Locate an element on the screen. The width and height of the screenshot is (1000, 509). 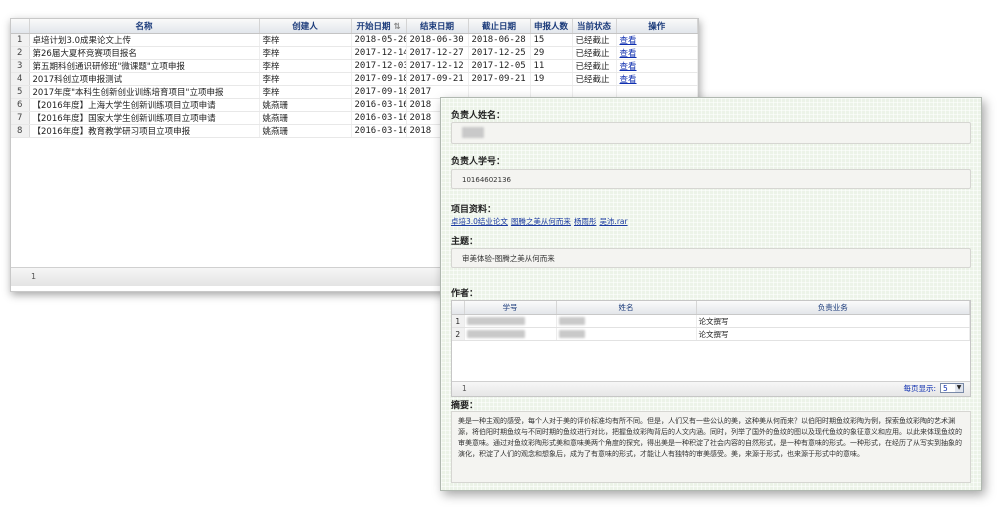
name-cell: 卓培计划3.0成果论文上传 is located at coordinates (144, 40).